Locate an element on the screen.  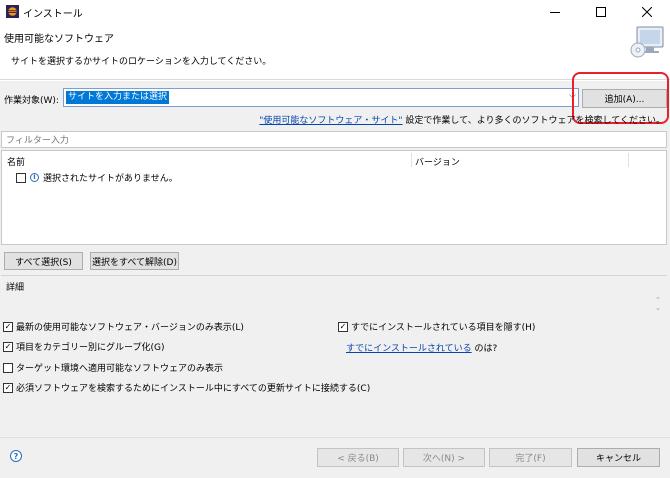
option-label: ターゲット環境へ適用可能なソフトウェアのみ表示 is located at coordinates (120, 369).